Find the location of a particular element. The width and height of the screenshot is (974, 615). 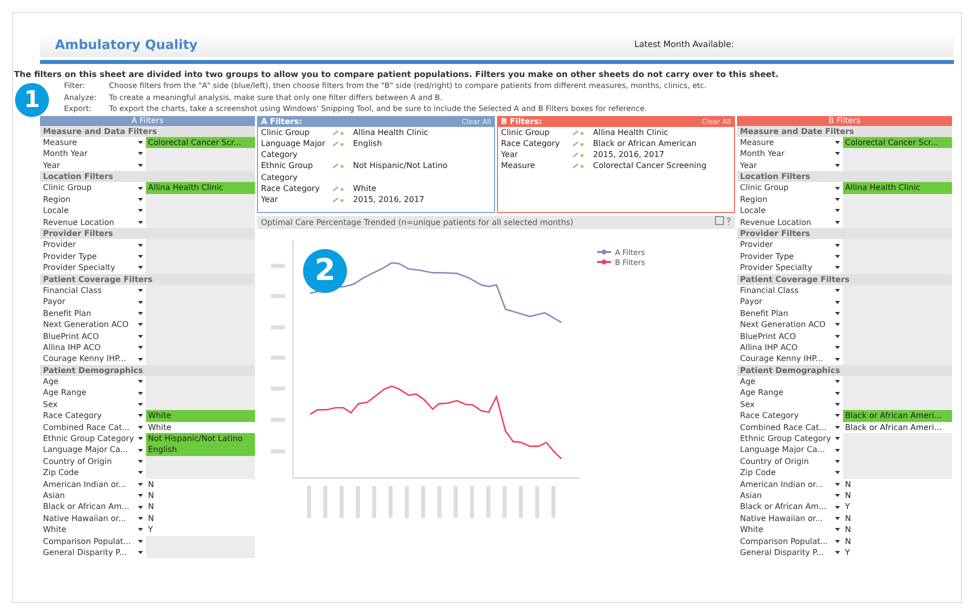

filter-label: Locale is located at coordinates (56, 211).